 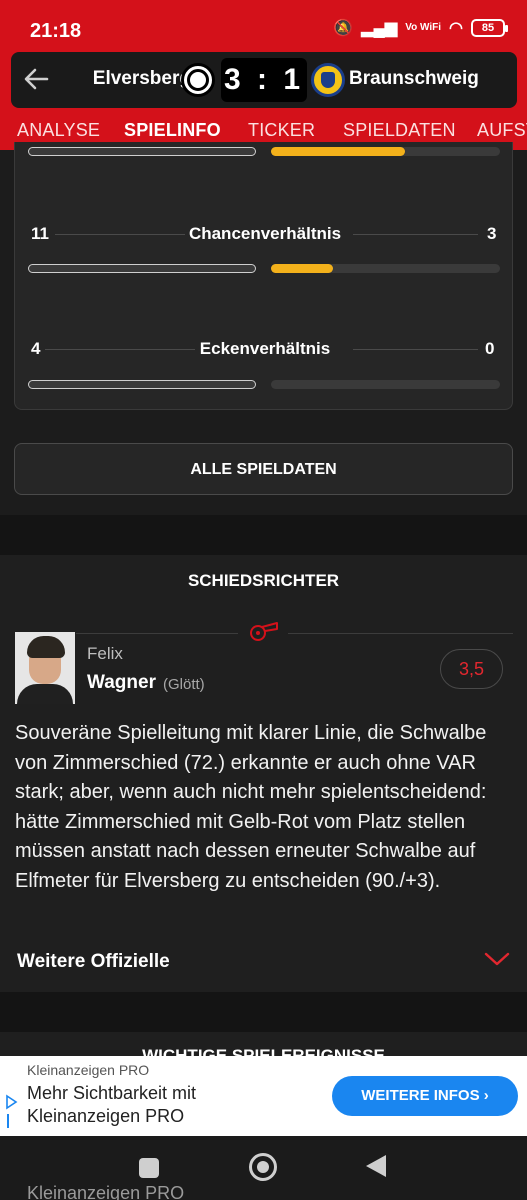 What do you see at coordinates (263, 469) in the screenshot?
I see `all-match-data-button: ALLE SPIELDATEN` at bounding box center [263, 469].